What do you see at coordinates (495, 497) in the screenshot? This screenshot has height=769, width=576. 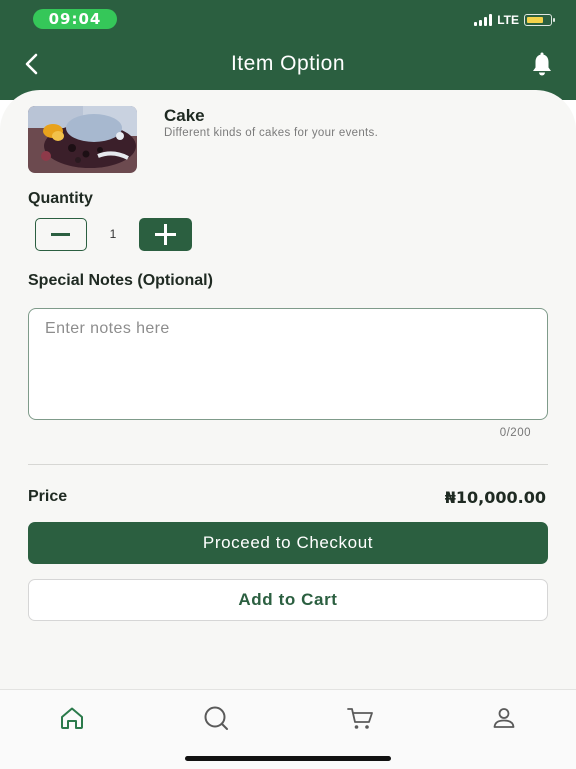 I see `price-value: ₦10,000.00` at bounding box center [495, 497].